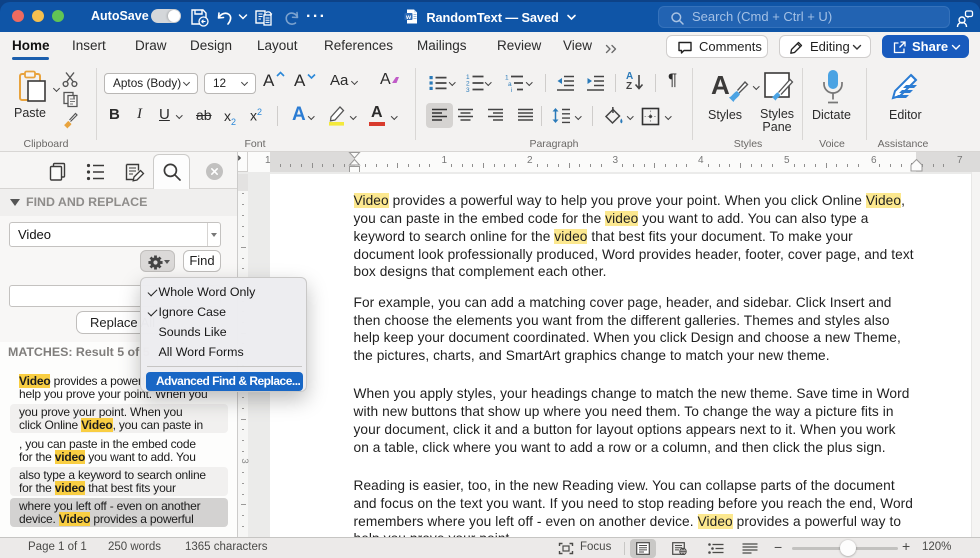 The height and width of the screenshot is (558, 980). I want to click on svg-text: i, so click(511, 89).